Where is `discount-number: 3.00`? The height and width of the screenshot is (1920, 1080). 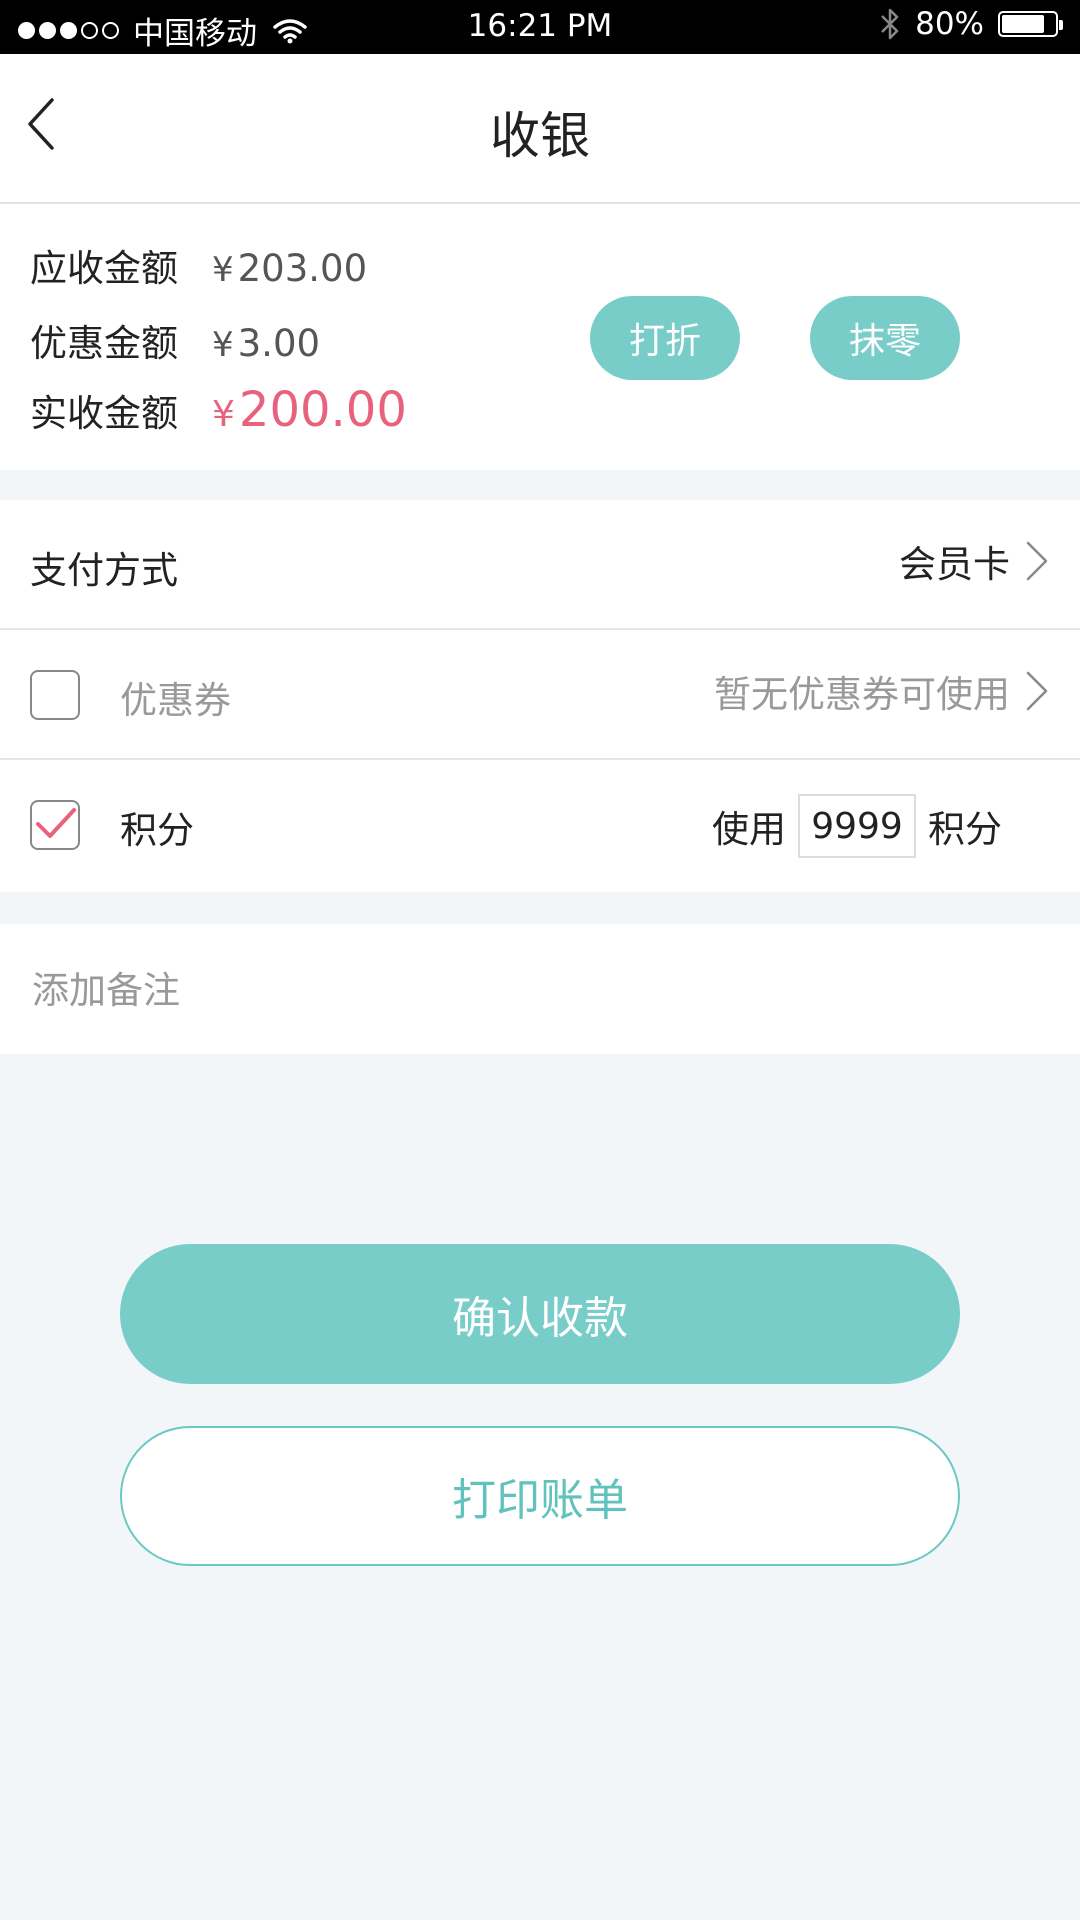
discount-number: 3.00 is located at coordinates (279, 343).